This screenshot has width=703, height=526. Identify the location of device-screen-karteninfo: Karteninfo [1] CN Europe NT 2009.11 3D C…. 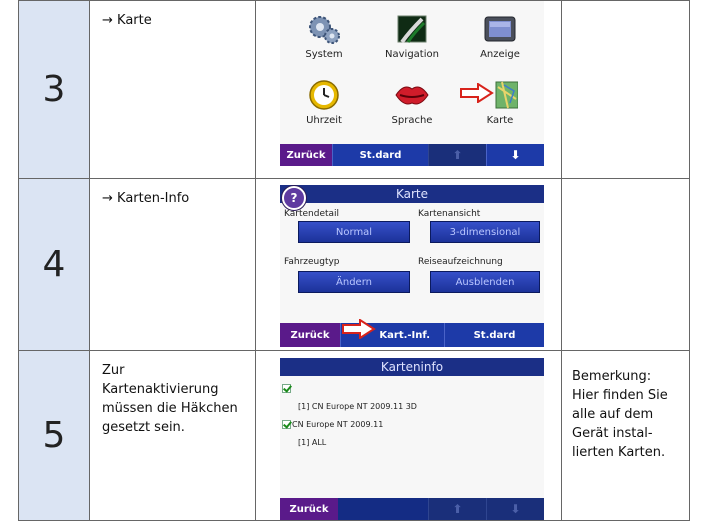
(412, 439).